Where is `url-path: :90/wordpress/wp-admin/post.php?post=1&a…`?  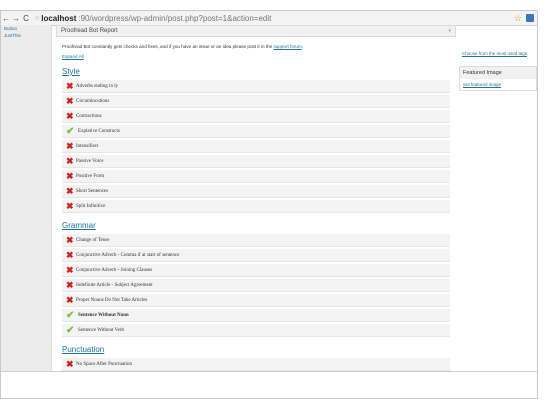 url-path: :90/wordpress/wp-admin/post.php?post=1&a… is located at coordinates (175, 18).